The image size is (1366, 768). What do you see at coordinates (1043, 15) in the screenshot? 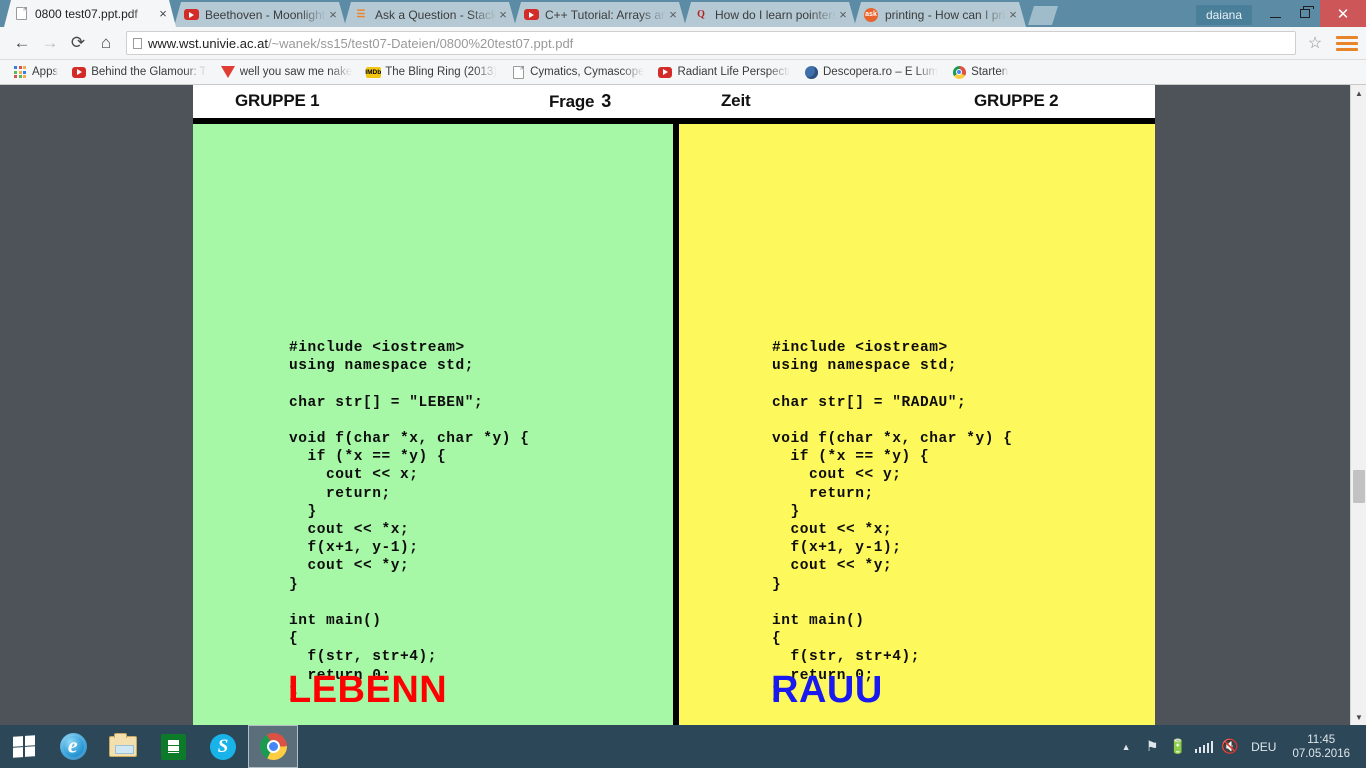
I see `new-tab-button` at bounding box center [1043, 15].